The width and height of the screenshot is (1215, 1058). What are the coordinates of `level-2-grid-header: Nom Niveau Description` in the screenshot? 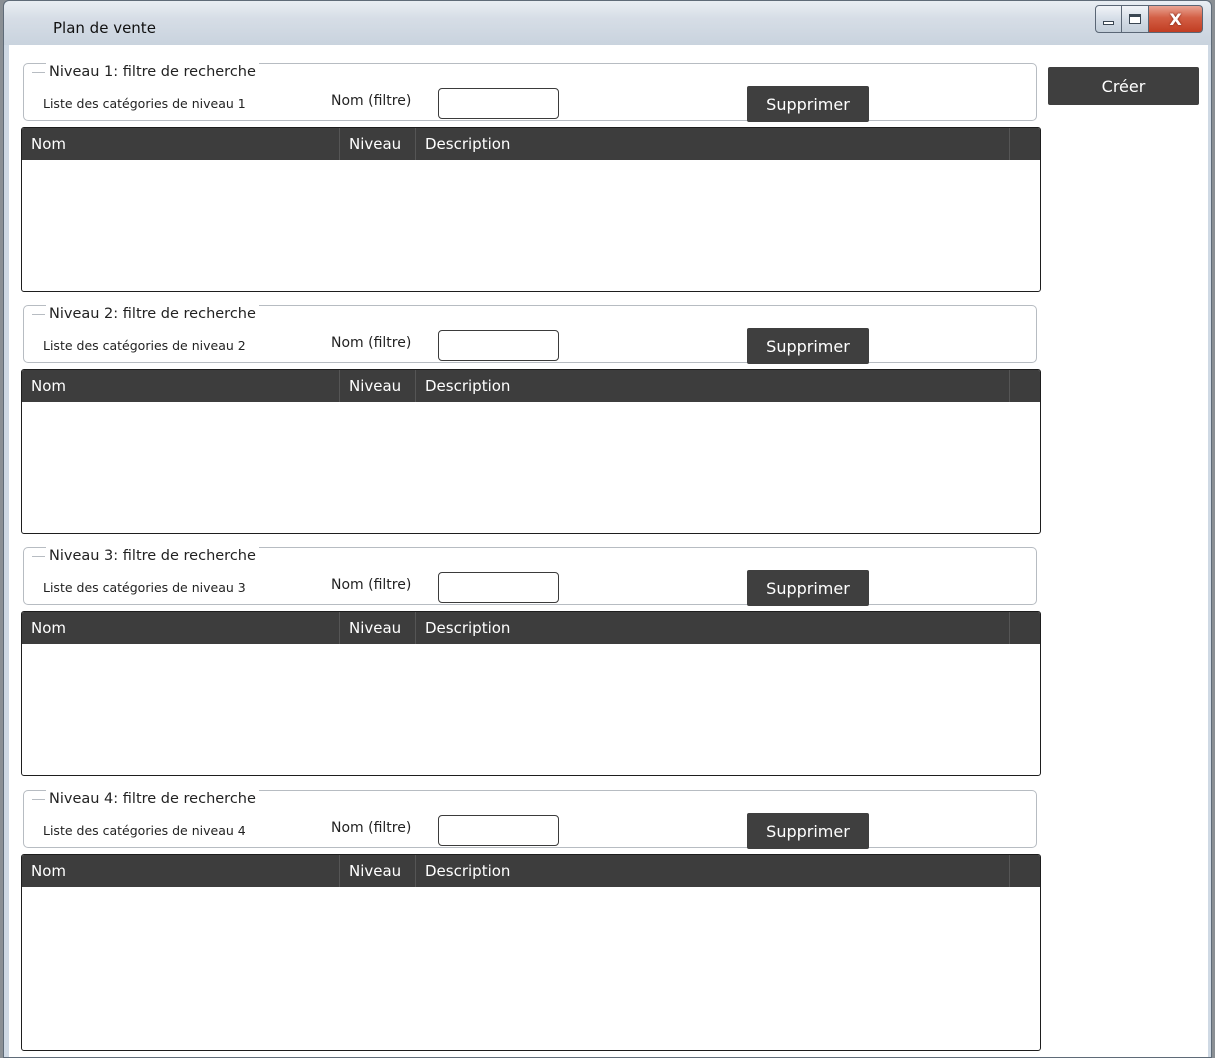 It's located at (531, 386).